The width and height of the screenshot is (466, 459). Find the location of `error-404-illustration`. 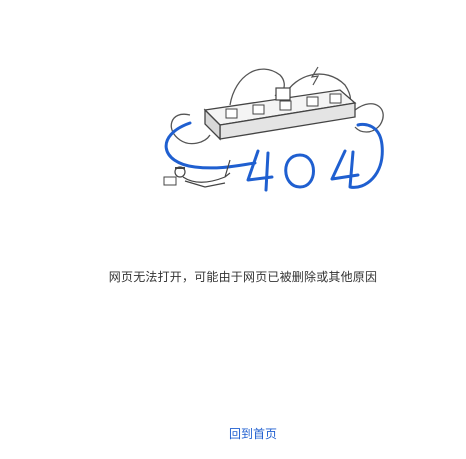

error-404-illustration is located at coordinates (273, 129).